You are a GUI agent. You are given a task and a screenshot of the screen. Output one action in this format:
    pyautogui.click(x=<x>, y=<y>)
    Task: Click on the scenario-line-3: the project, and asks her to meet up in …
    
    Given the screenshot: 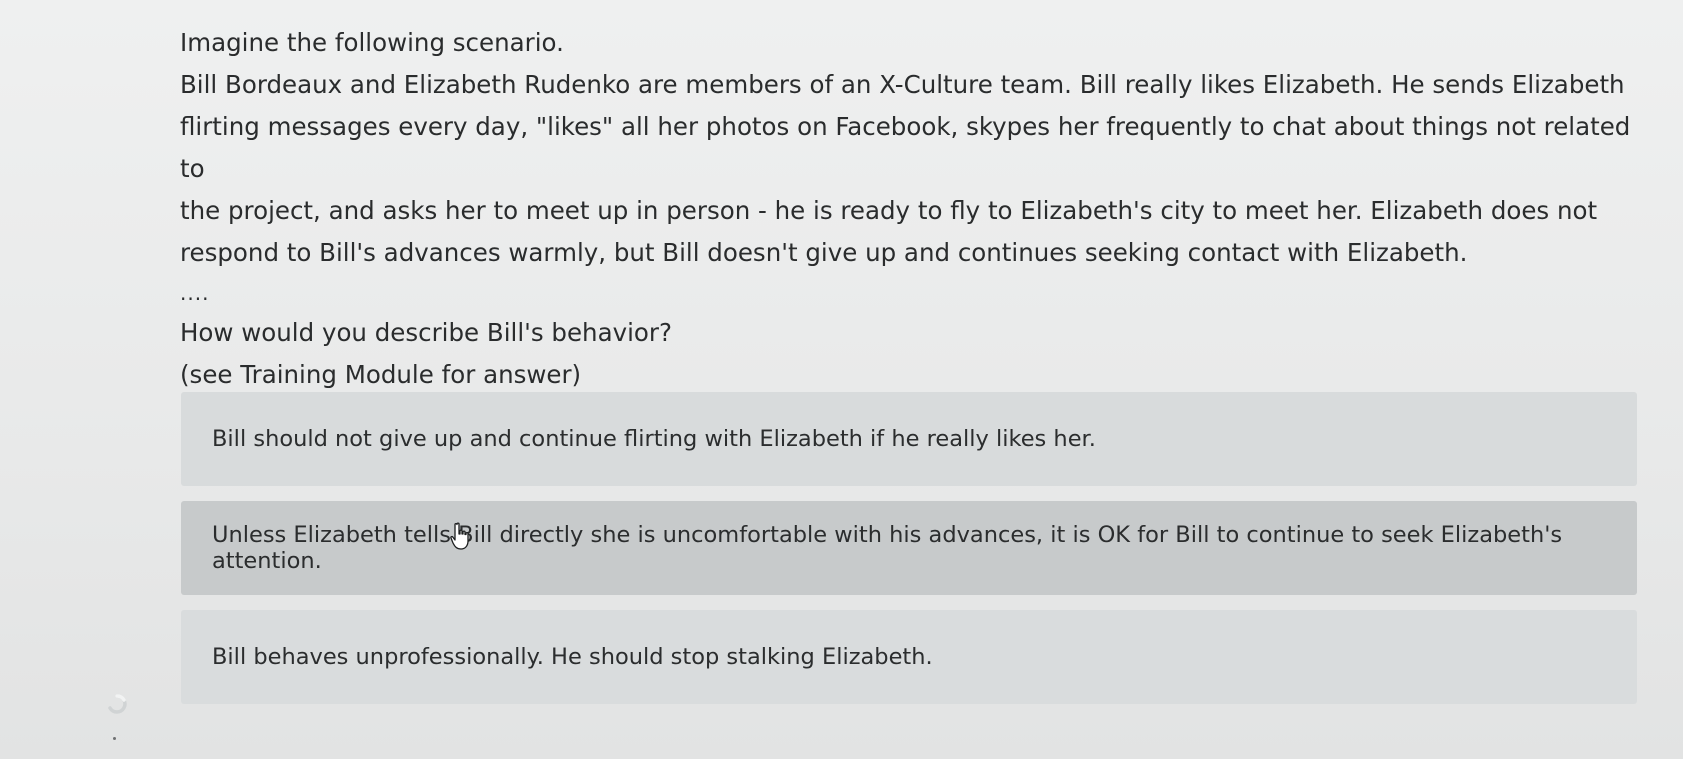 What is the action you would take?
    pyautogui.click(x=889, y=210)
    